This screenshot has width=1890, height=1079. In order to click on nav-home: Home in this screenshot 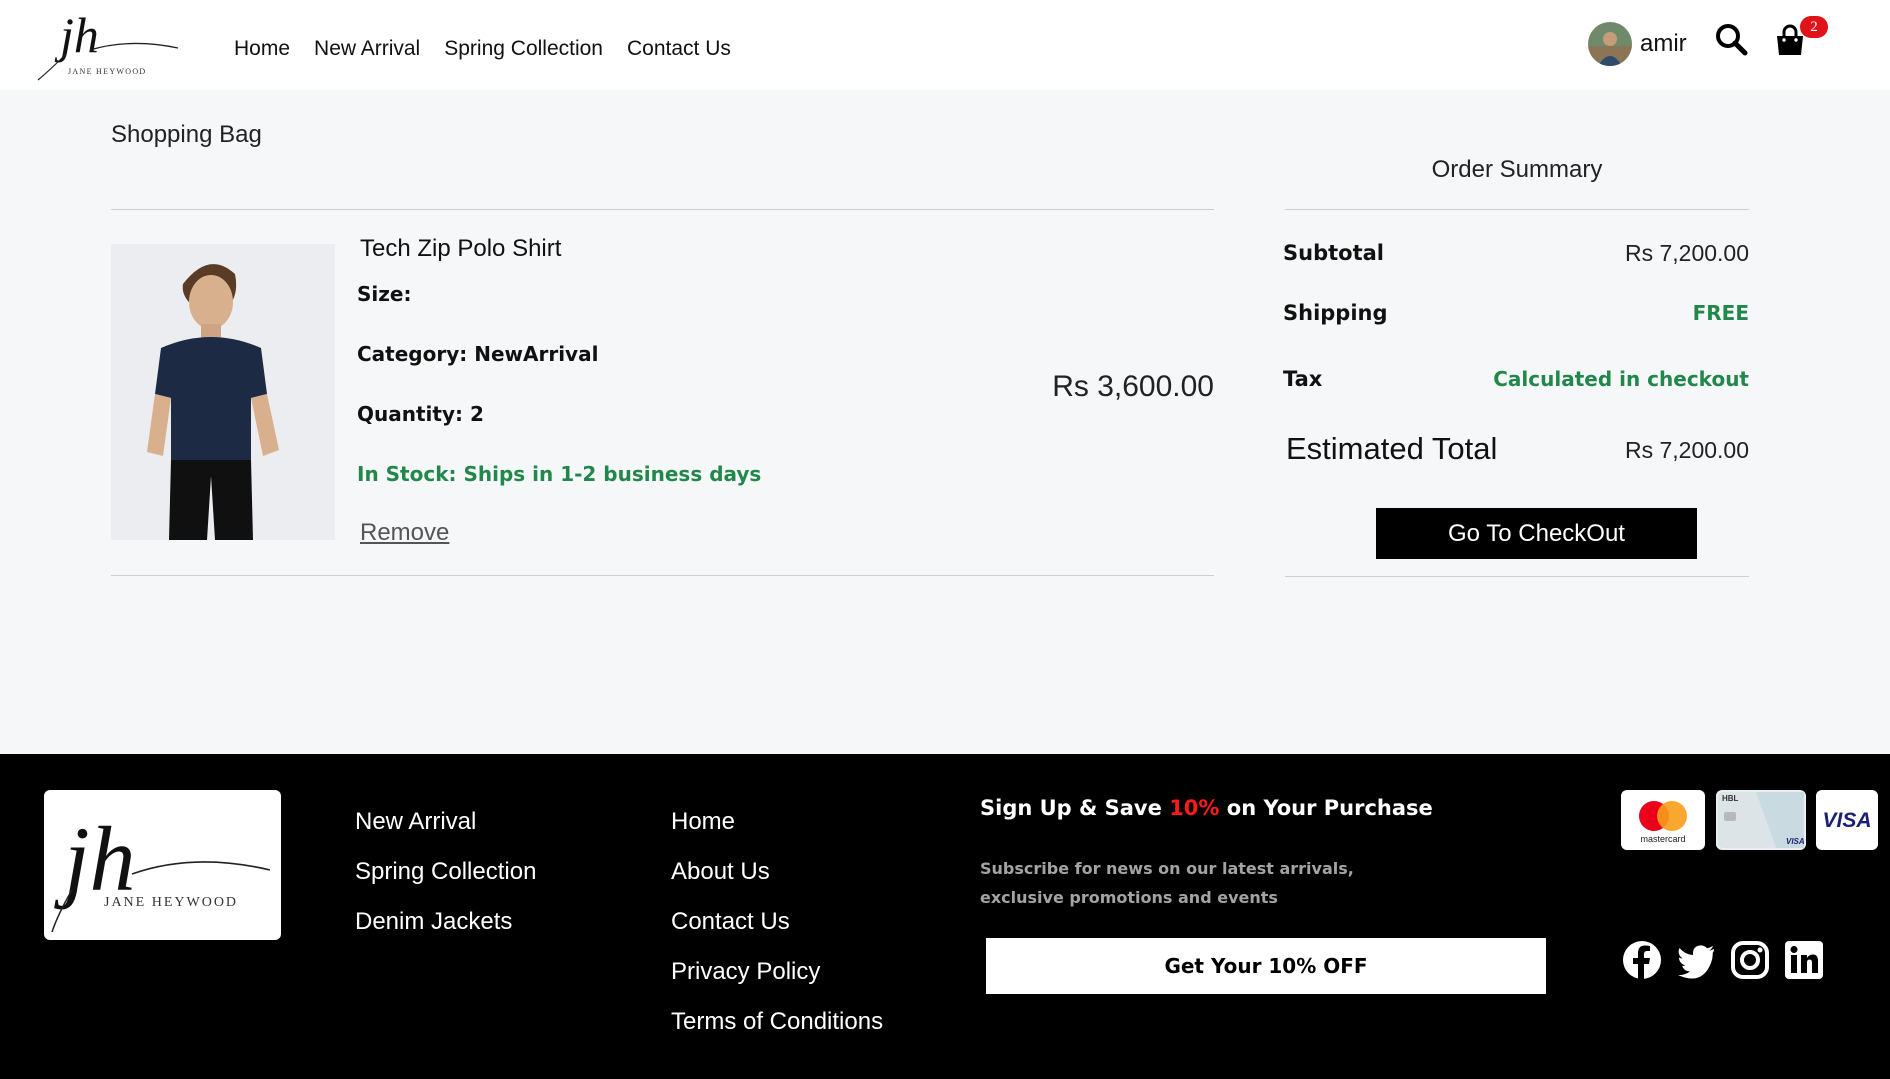, I will do `click(262, 49)`.